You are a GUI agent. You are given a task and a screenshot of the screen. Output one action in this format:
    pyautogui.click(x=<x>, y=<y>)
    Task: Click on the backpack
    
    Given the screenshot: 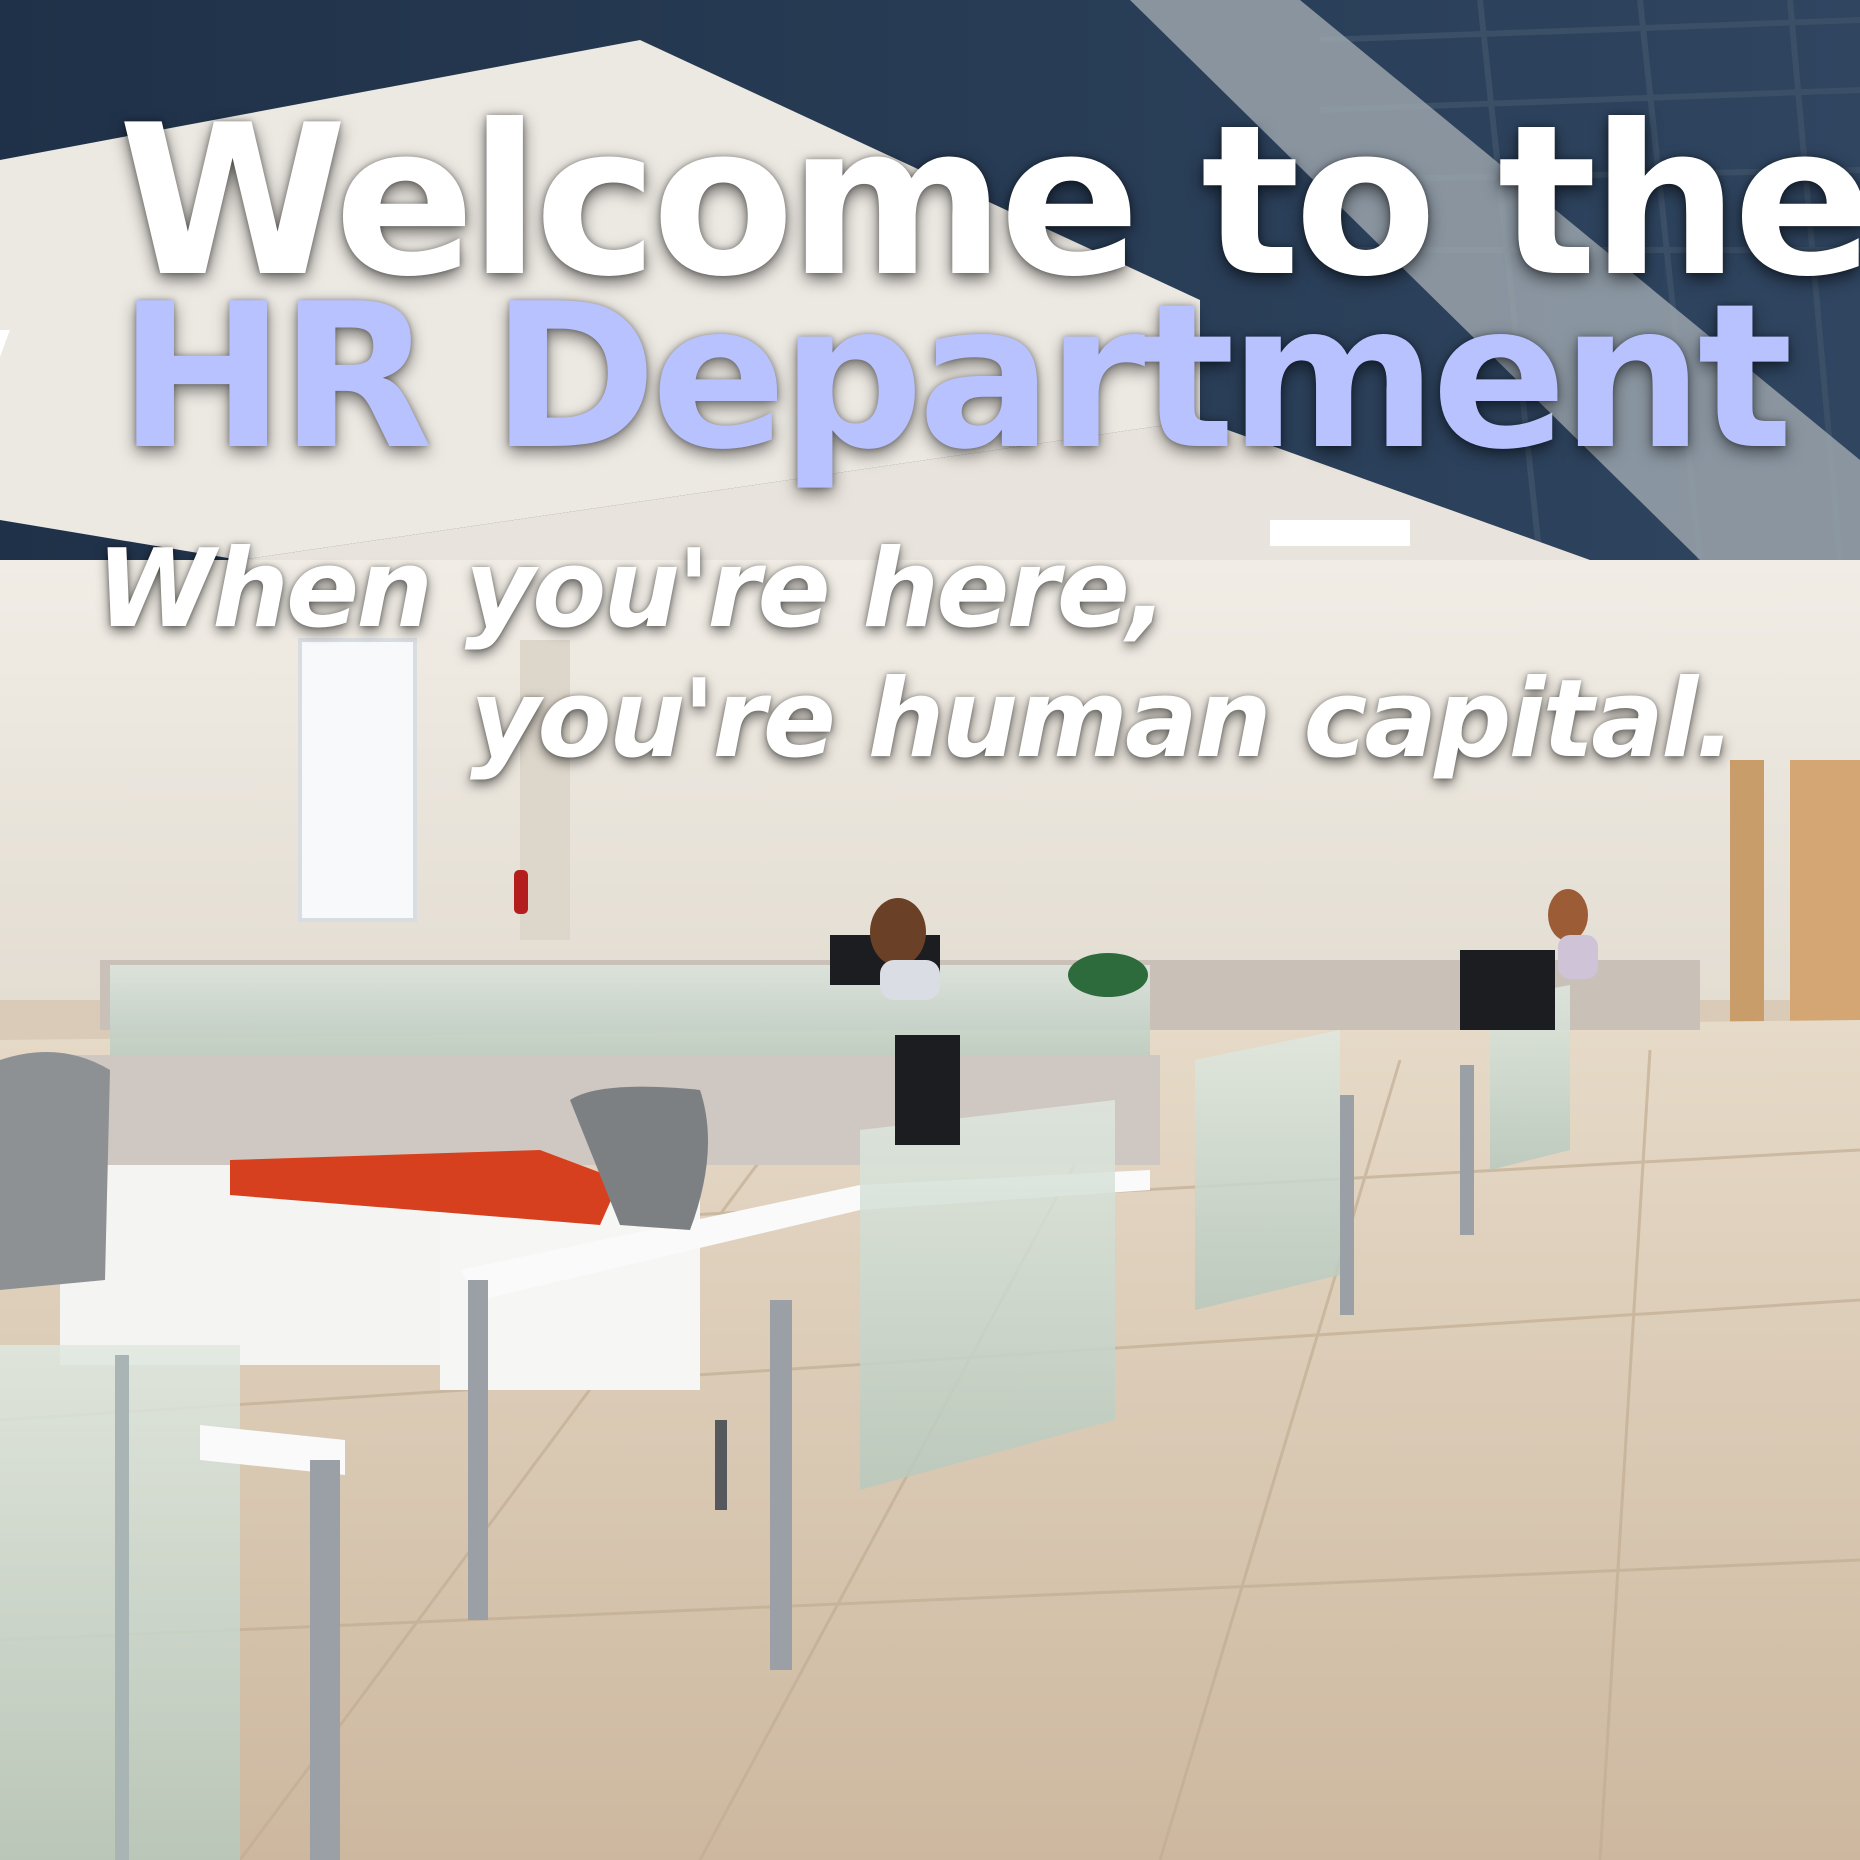 What is the action you would take?
    pyautogui.click(x=1108, y=975)
    